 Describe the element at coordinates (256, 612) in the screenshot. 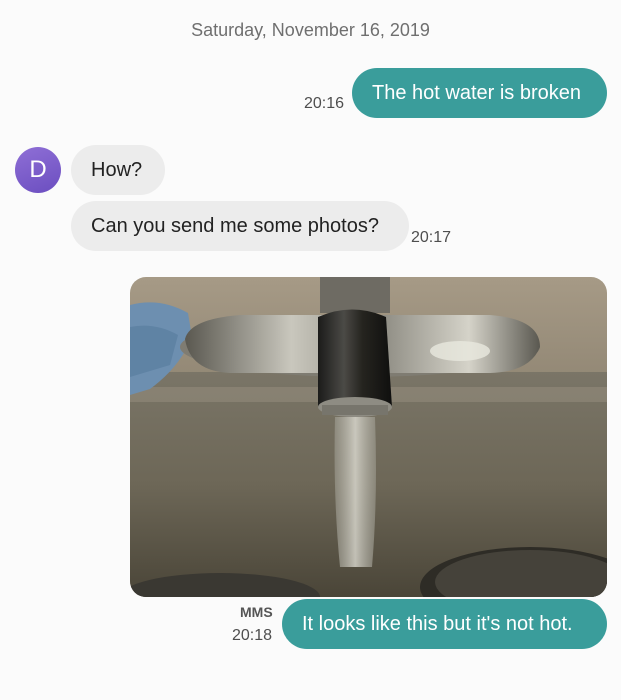

I see `mms-label: MMS` at that location.